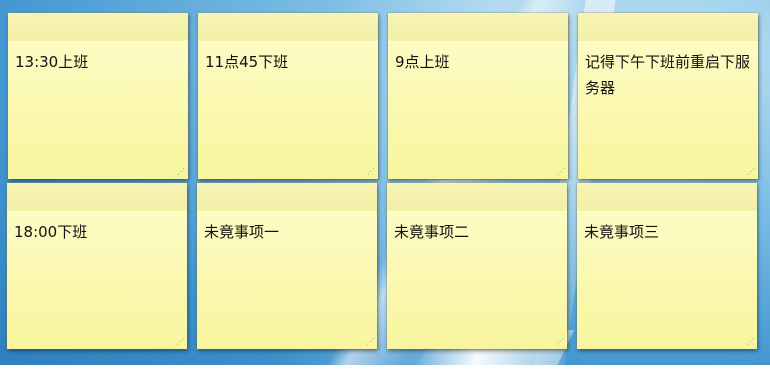  Describe the element at coordinates (477, 266) in the screenshot. I see `sticky-note-7: 未竟事项二 ⋰` at that location.